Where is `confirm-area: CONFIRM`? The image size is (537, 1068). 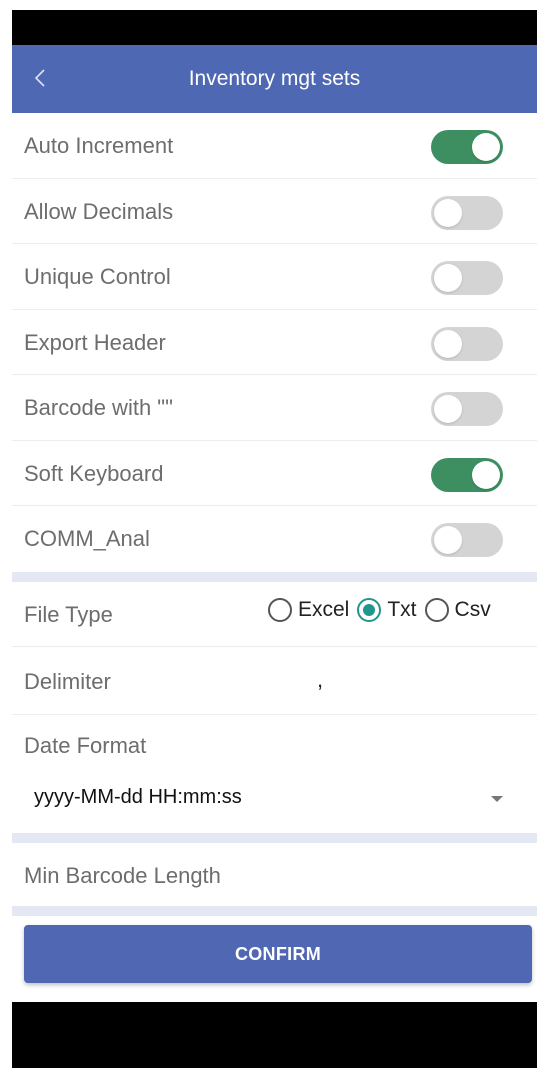
confirm-area: CONFIRM is located at coordinates (274, 963).